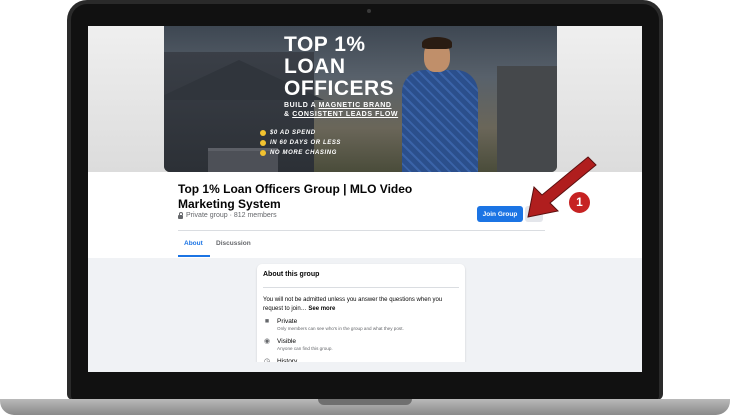  Describe the element at coordinates (298, 344) in the screenshot. I see `about-item-visible: ◉ Visible Anyone can find this group.` at that location.